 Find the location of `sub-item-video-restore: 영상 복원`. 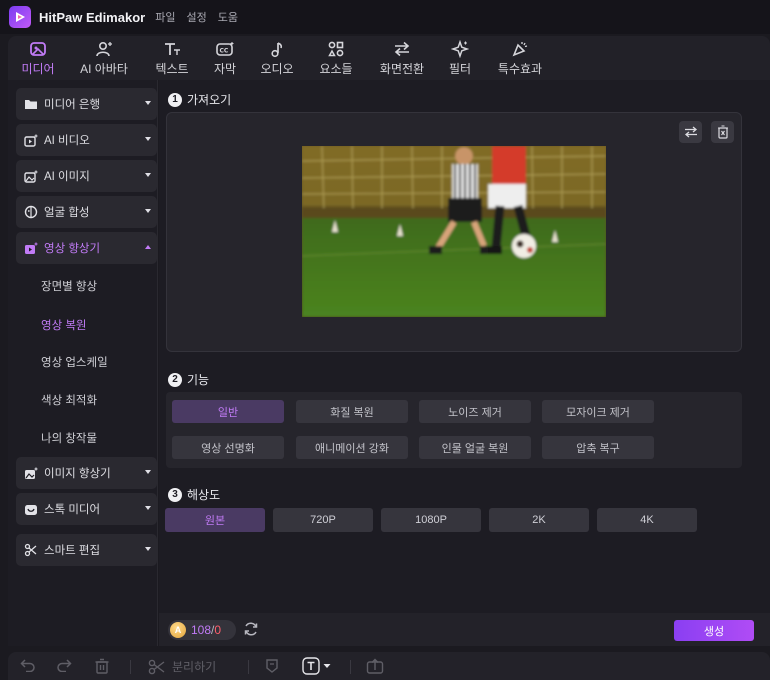

sub-item-video-restore: 영상 복원 is located at coordinates (64, 325).